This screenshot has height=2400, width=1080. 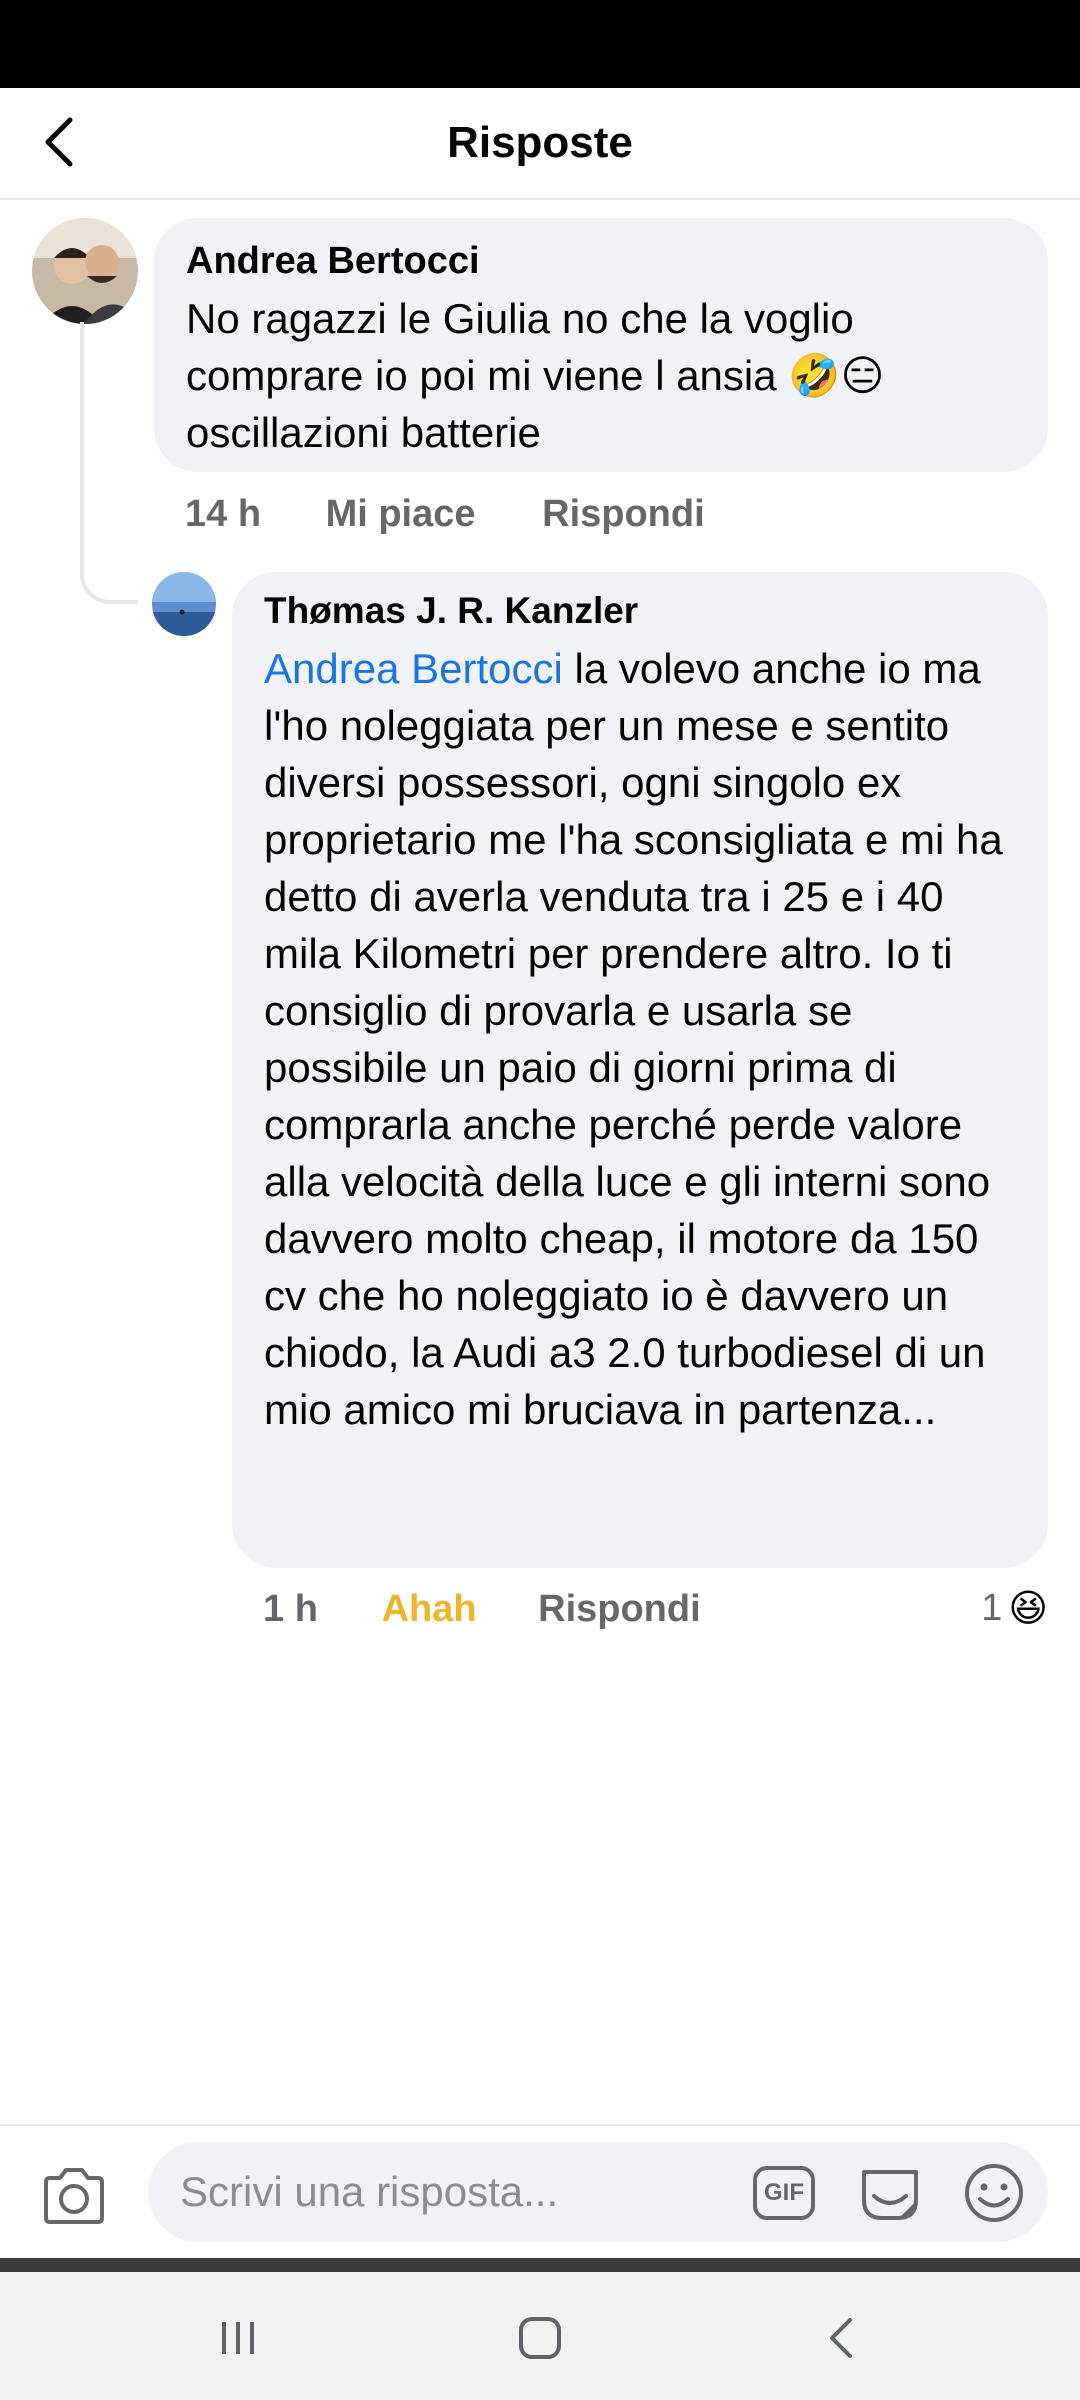 I want to click on sticker-button, so click(x=890, y=2193).